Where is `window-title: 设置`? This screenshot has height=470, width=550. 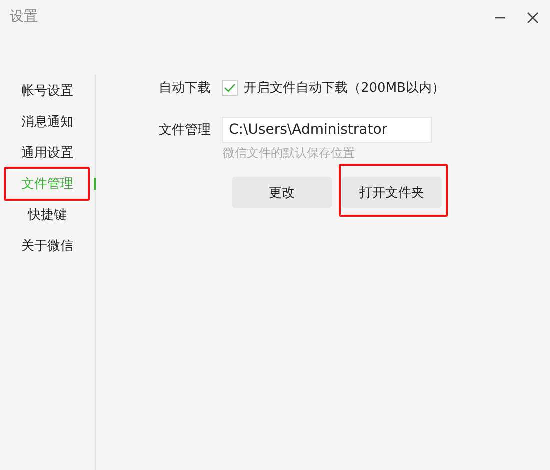 window-title: 设置 is located at coordinates (24, 17).